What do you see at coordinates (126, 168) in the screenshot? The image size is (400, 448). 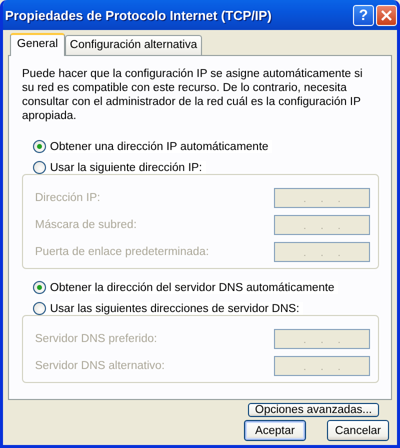 I see `radio-label: Usar la siguiente dirección IP:` at bounding box center [126, 168].